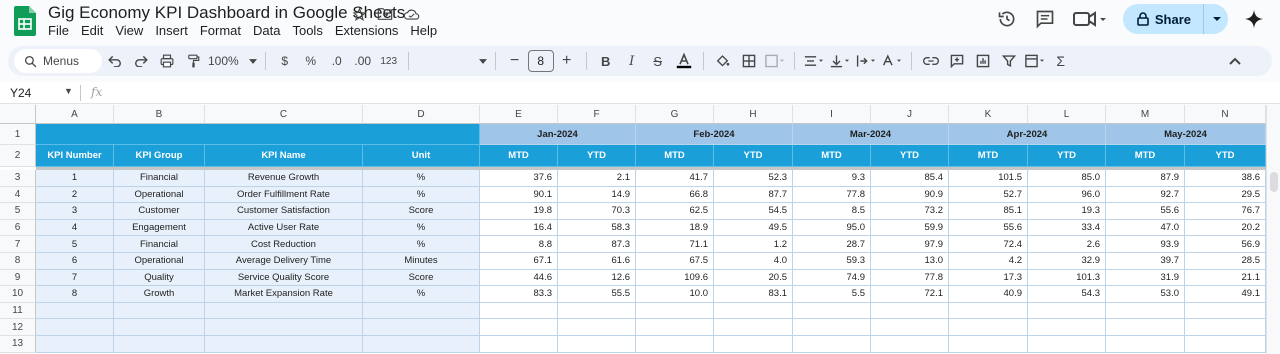 This screenshot has height=354, width=1280. What do you see at coordinates (632, 61) in the screenshot?
I see `italic-icon: I` at bounding box center [632, 61].